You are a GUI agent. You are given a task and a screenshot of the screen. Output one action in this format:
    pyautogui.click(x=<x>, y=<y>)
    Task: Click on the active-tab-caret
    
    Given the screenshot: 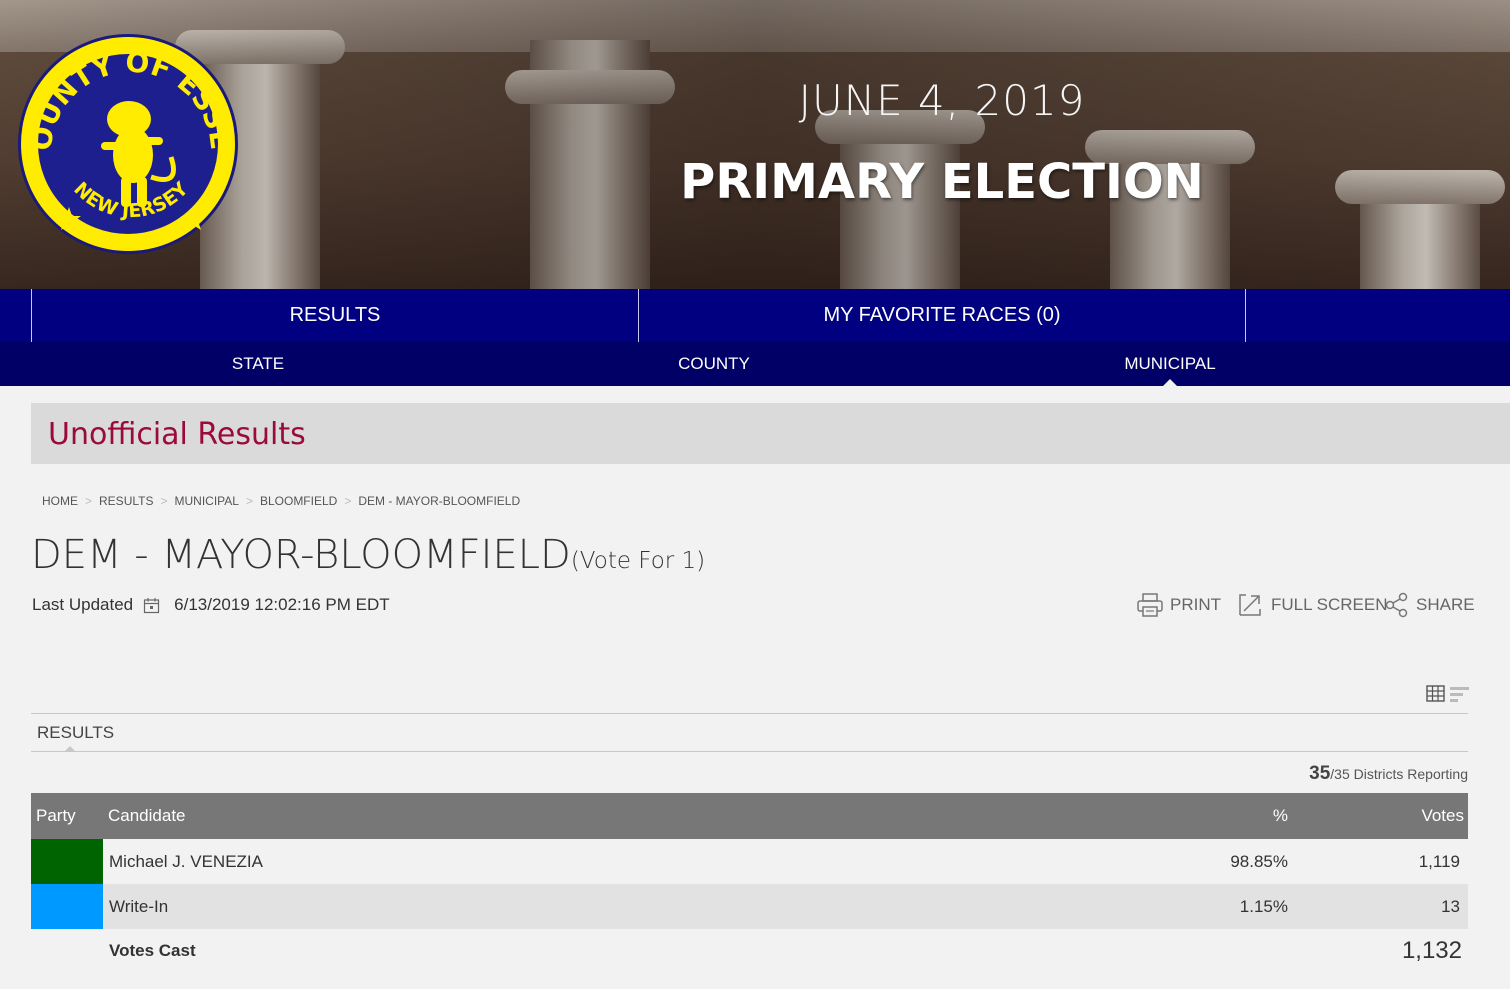 What is the action you would take?
    pyautogui.click(x=70, y=749)
    